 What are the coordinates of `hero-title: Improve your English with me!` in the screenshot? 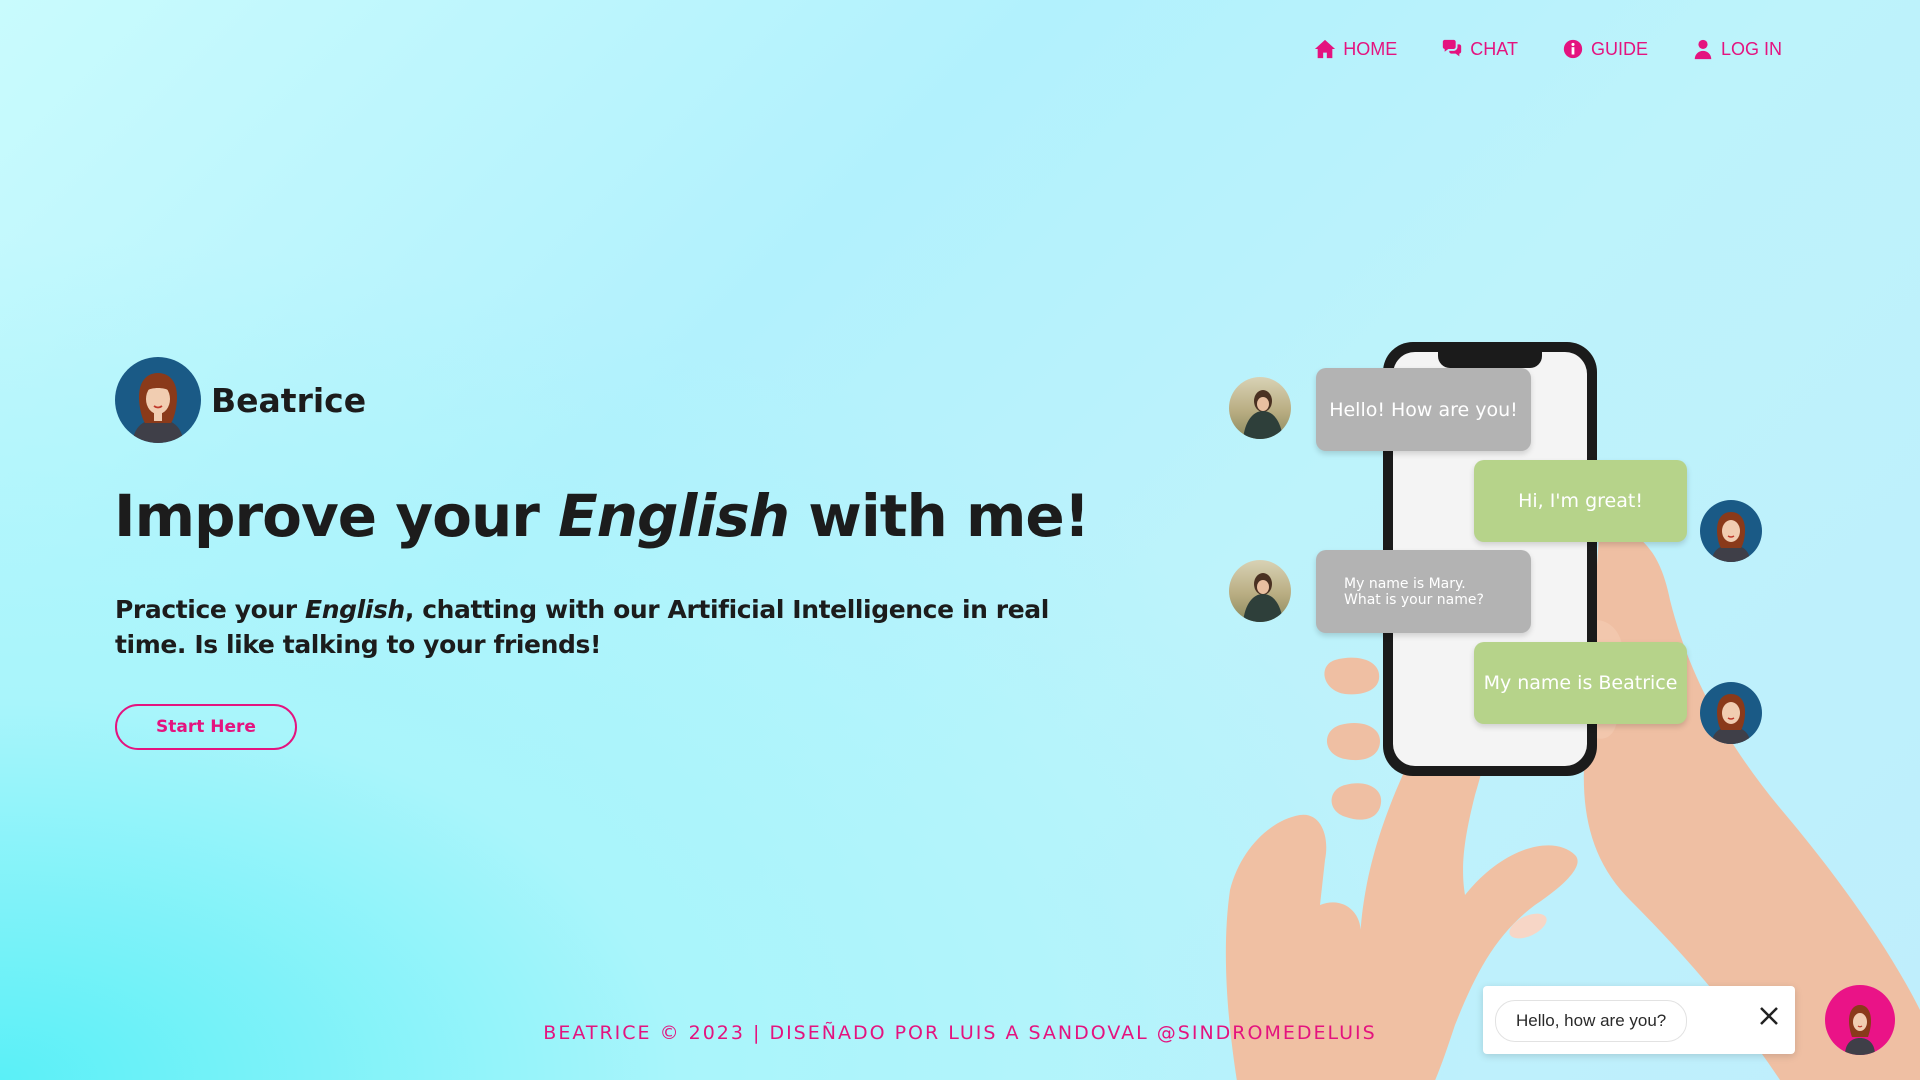 It's located at (602, 516).